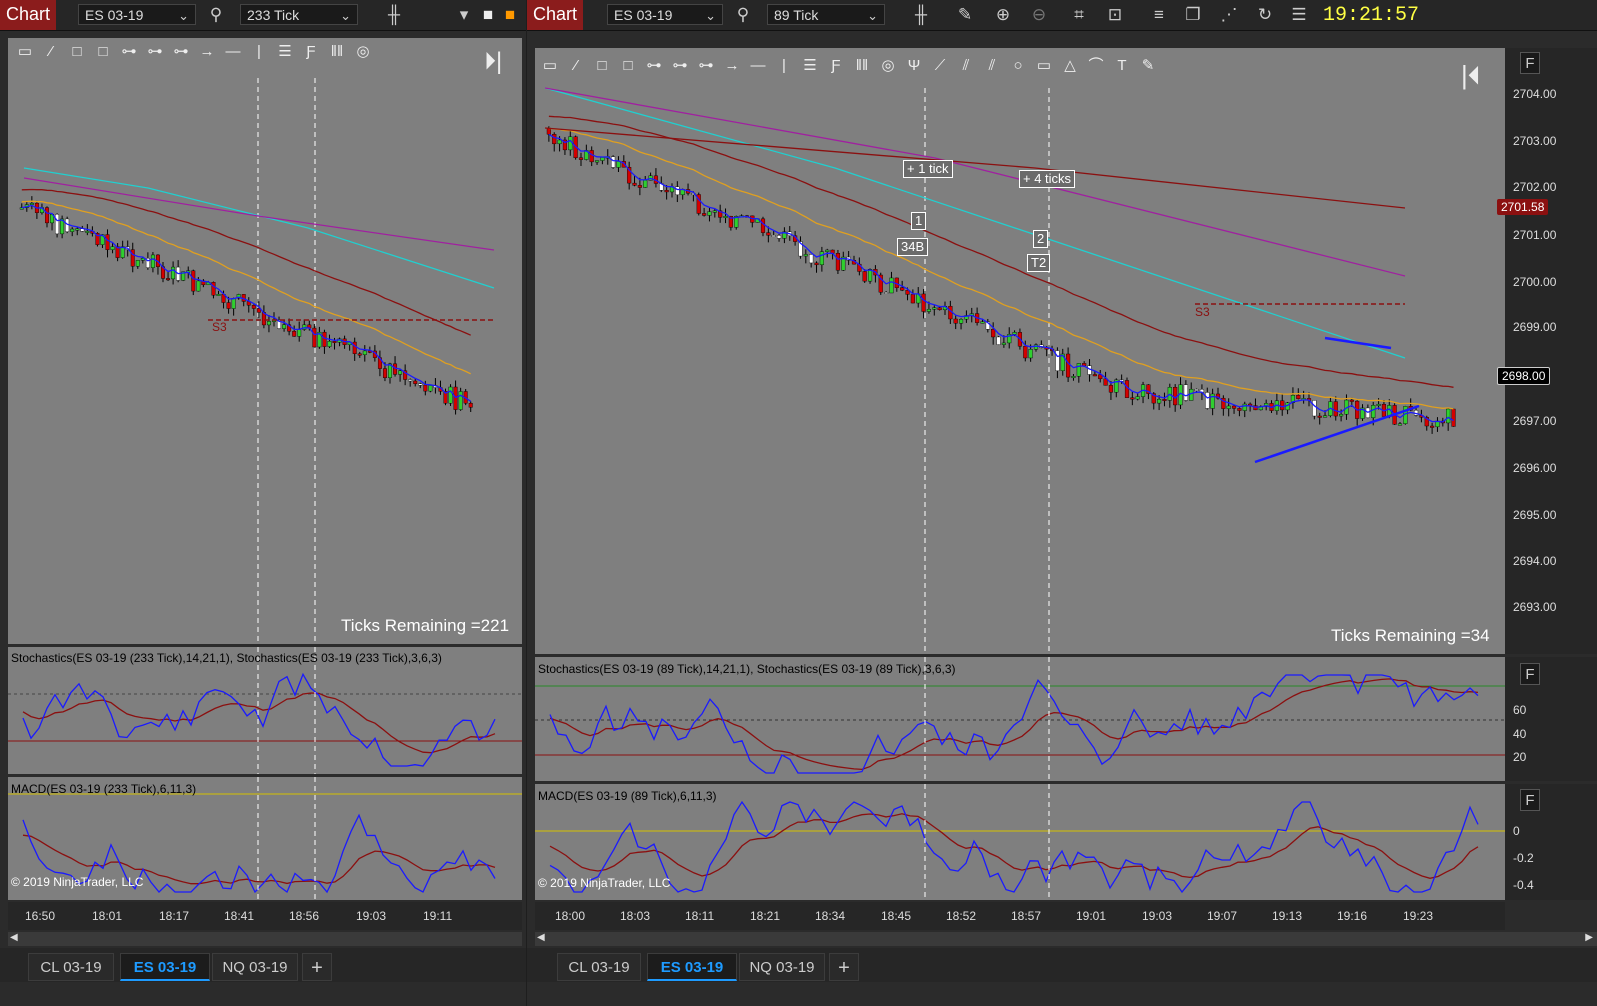 The width and height of the screenshot is (1597, 1006). I want to click on refresh-icon: ↻, so click(1265, 15).